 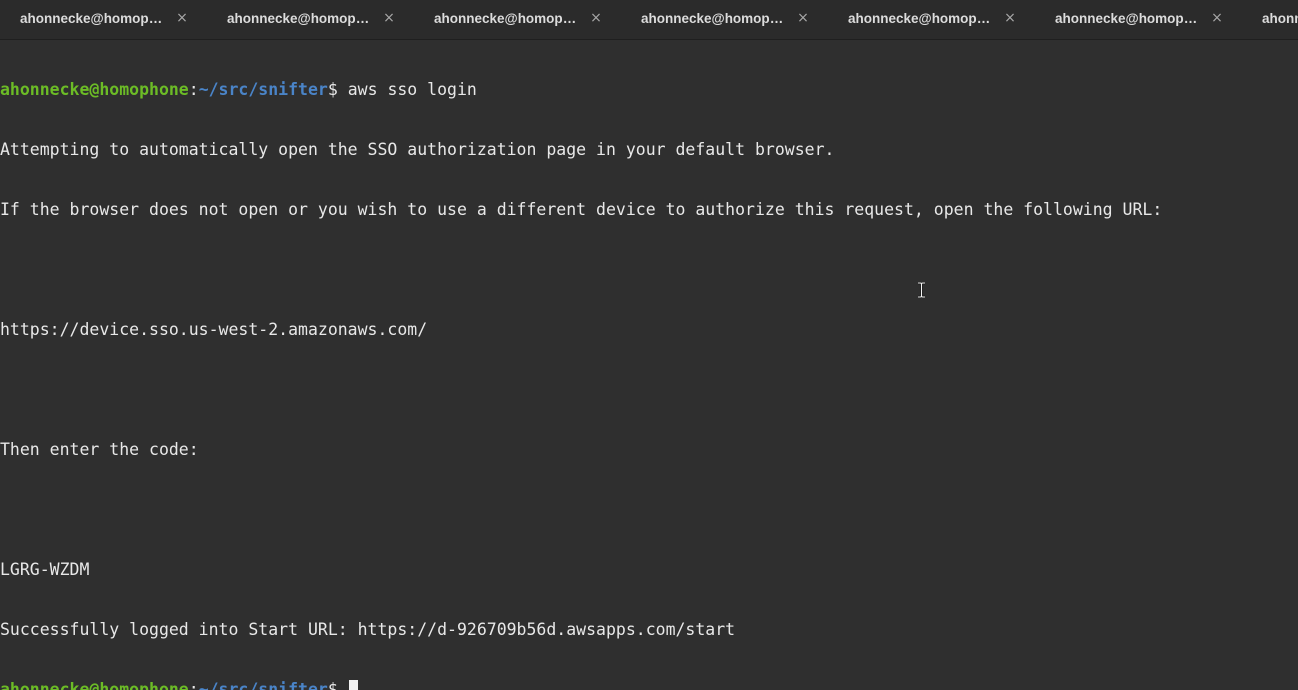 What do you see at coordinates (45, 569) in the screenshot?
I see `device-code: LGRG-WZDM` at bounding box center [45, 569].